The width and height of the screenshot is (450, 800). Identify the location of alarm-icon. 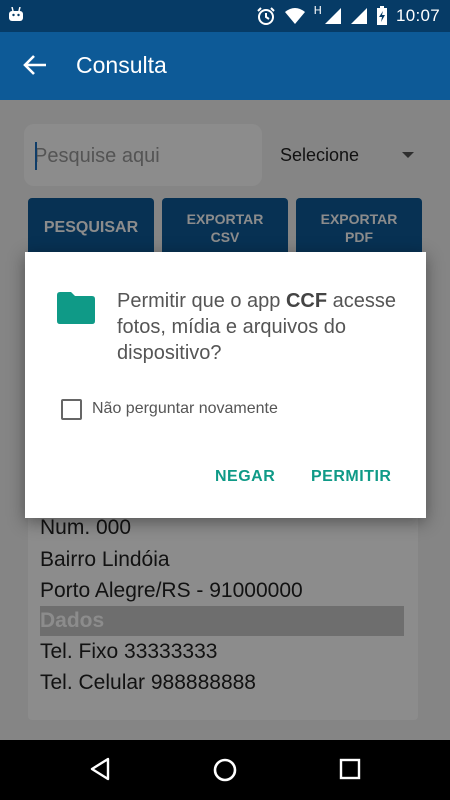
(265, 16).